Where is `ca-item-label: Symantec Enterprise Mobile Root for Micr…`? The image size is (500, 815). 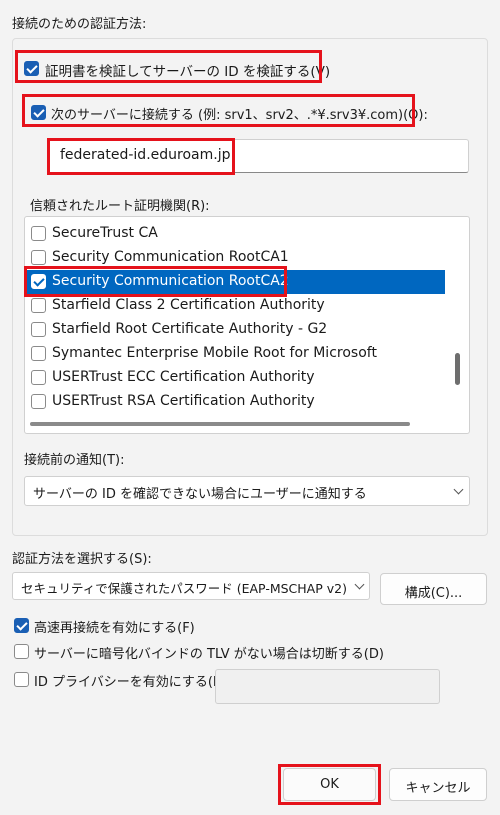
ca-item-label: Symantec Enterprise Mobile Root for Micr… is located at coordinates (214, 353).